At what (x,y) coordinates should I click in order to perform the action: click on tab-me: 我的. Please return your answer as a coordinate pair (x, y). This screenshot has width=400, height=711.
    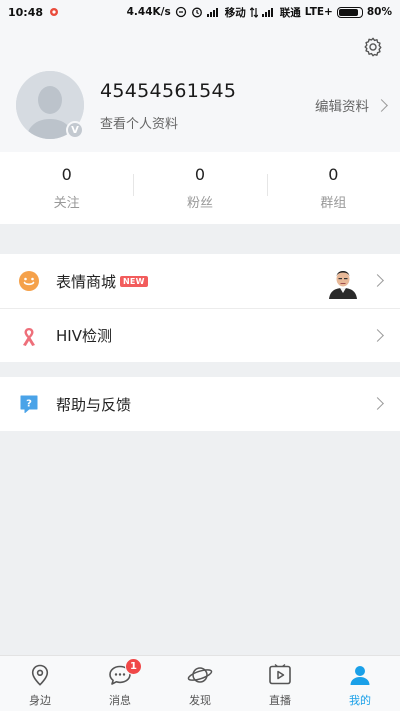
    Looking at the image, I should click on (360, 683).